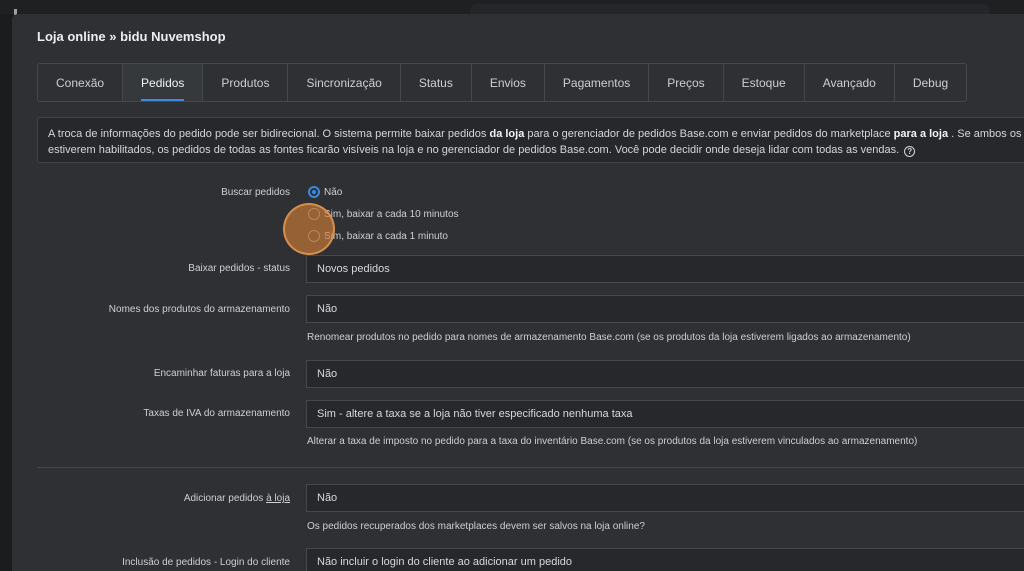  What do you see at coordinates (507, 134) in the screenshot?
I see `info-bold-from-store: da loja` at bounding box center [507, 134].